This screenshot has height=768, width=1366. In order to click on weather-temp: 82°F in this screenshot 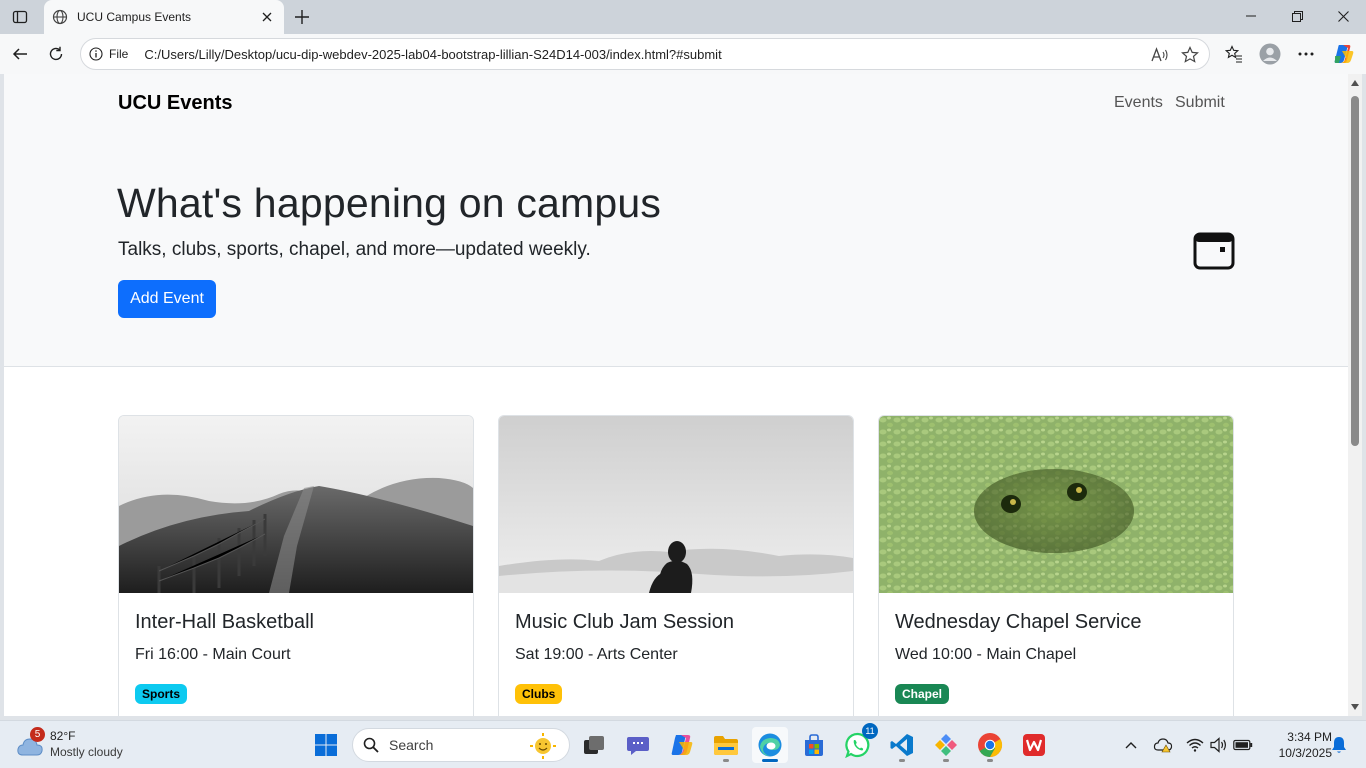, I will do `click(63, 736)`.